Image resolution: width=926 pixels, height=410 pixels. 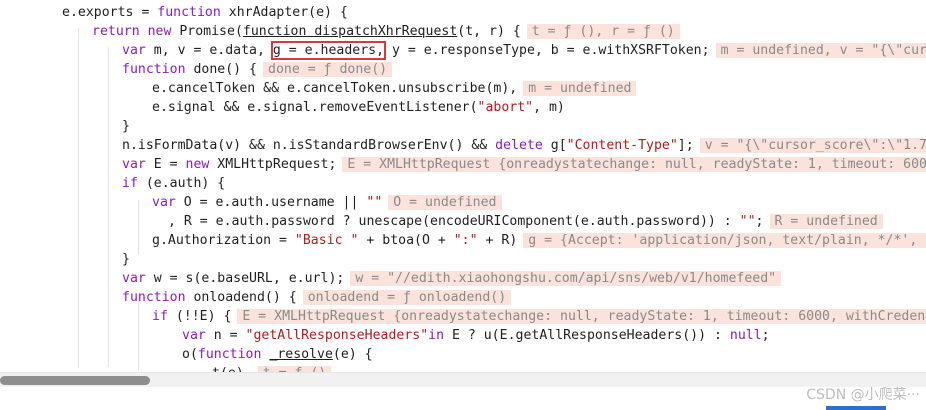 What do you see at coordinates (160, 316) in the screenshot?
I see `keyword-token: if` at bounding box center [160, 316].